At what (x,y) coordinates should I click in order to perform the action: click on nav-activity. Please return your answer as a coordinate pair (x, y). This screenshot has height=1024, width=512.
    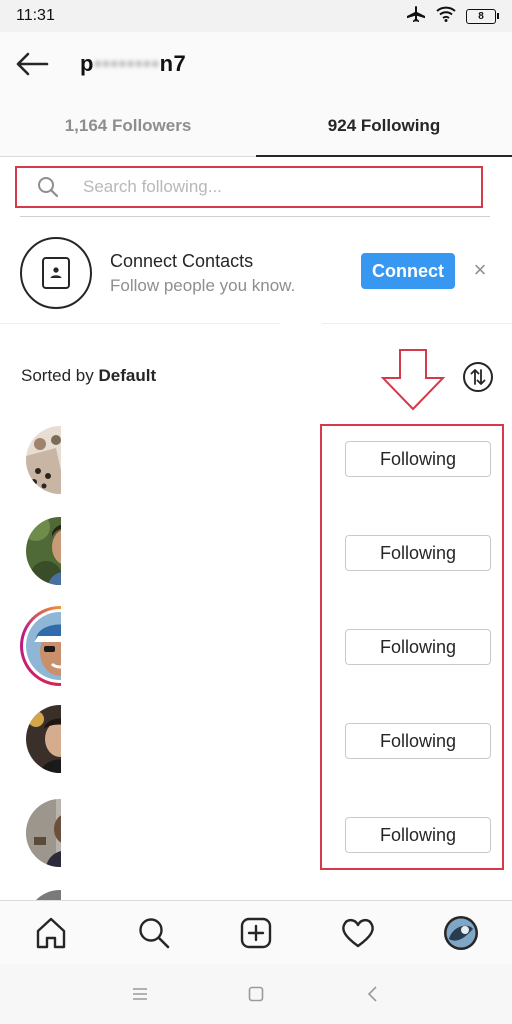
    Looking at the image, I should click on (358, 933).